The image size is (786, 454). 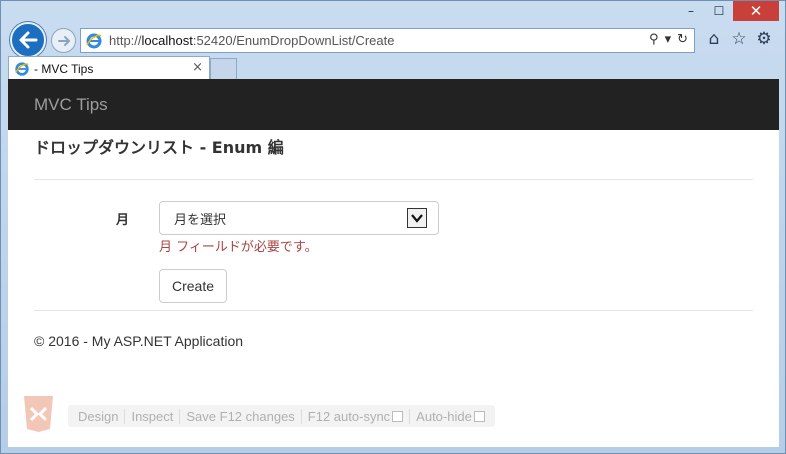 I want to click on footer-text: © 2016 - My ASP.NET Application, so click(x=139, y=341).